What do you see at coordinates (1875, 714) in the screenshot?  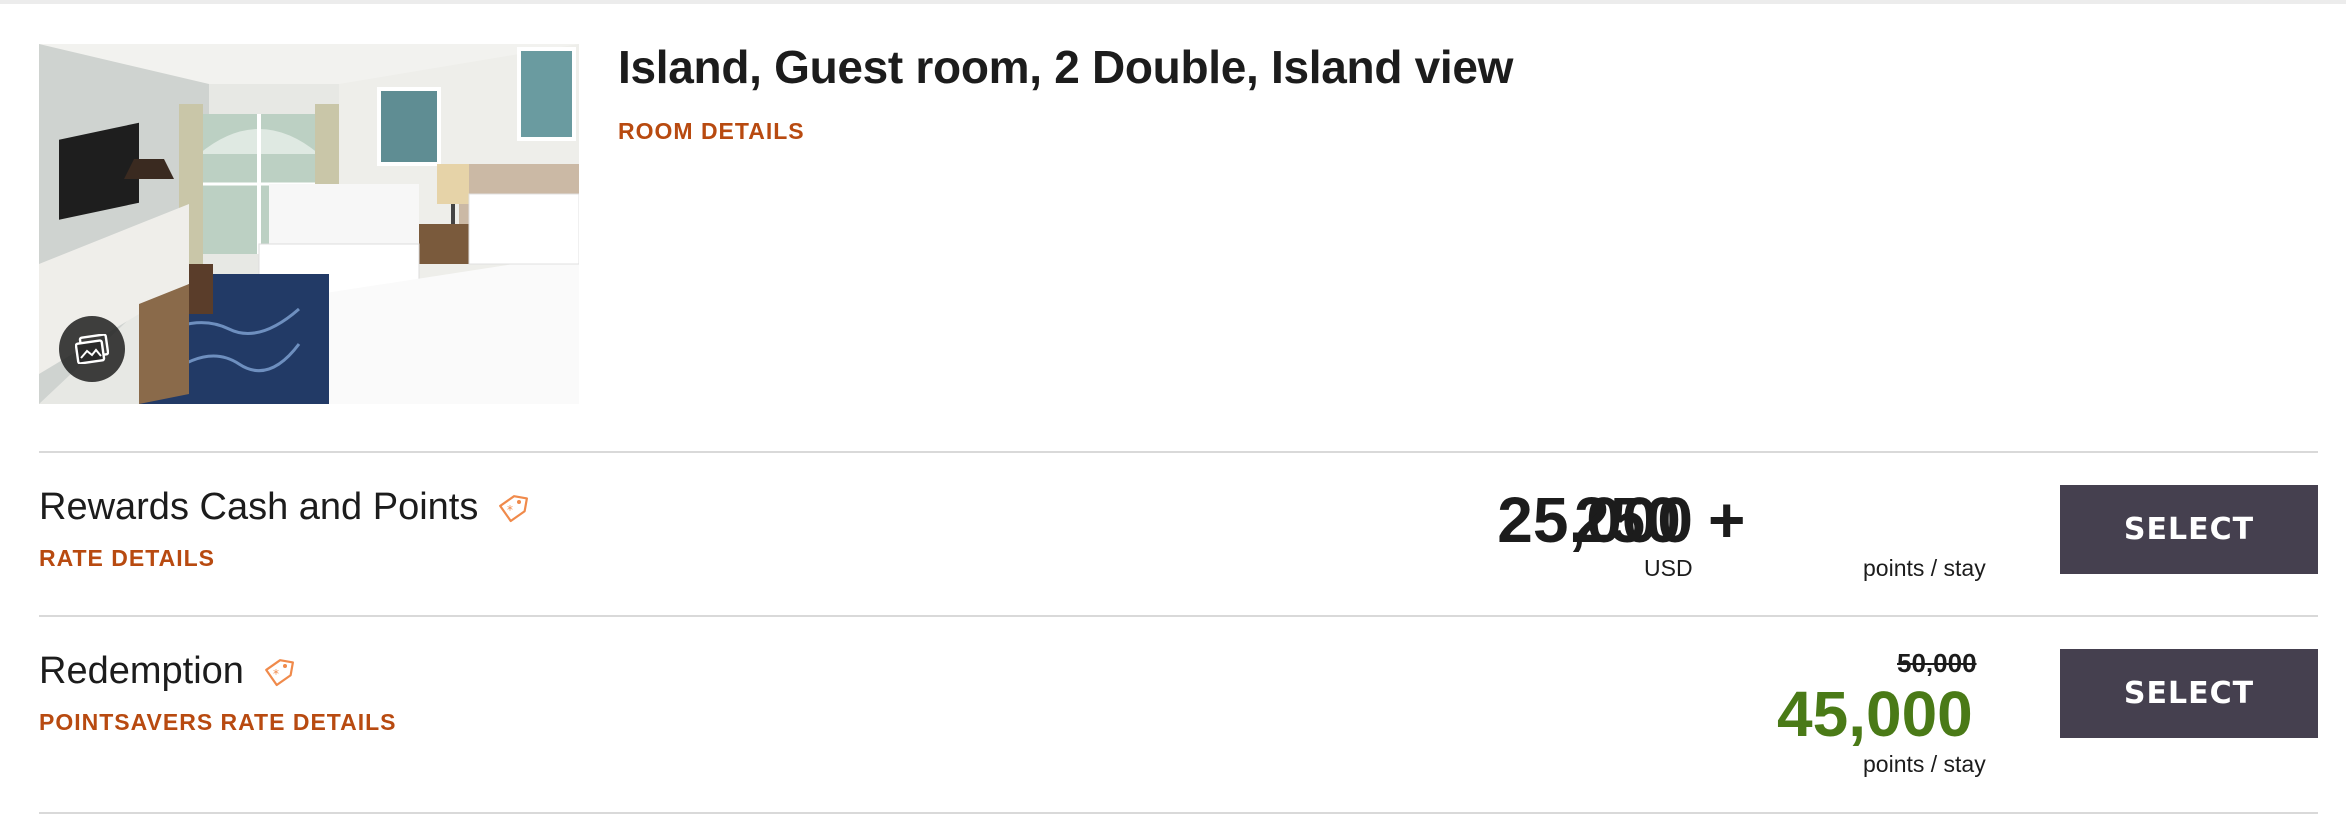 I see `discounted-points: 45,000` at bounding box center [1875, 714].